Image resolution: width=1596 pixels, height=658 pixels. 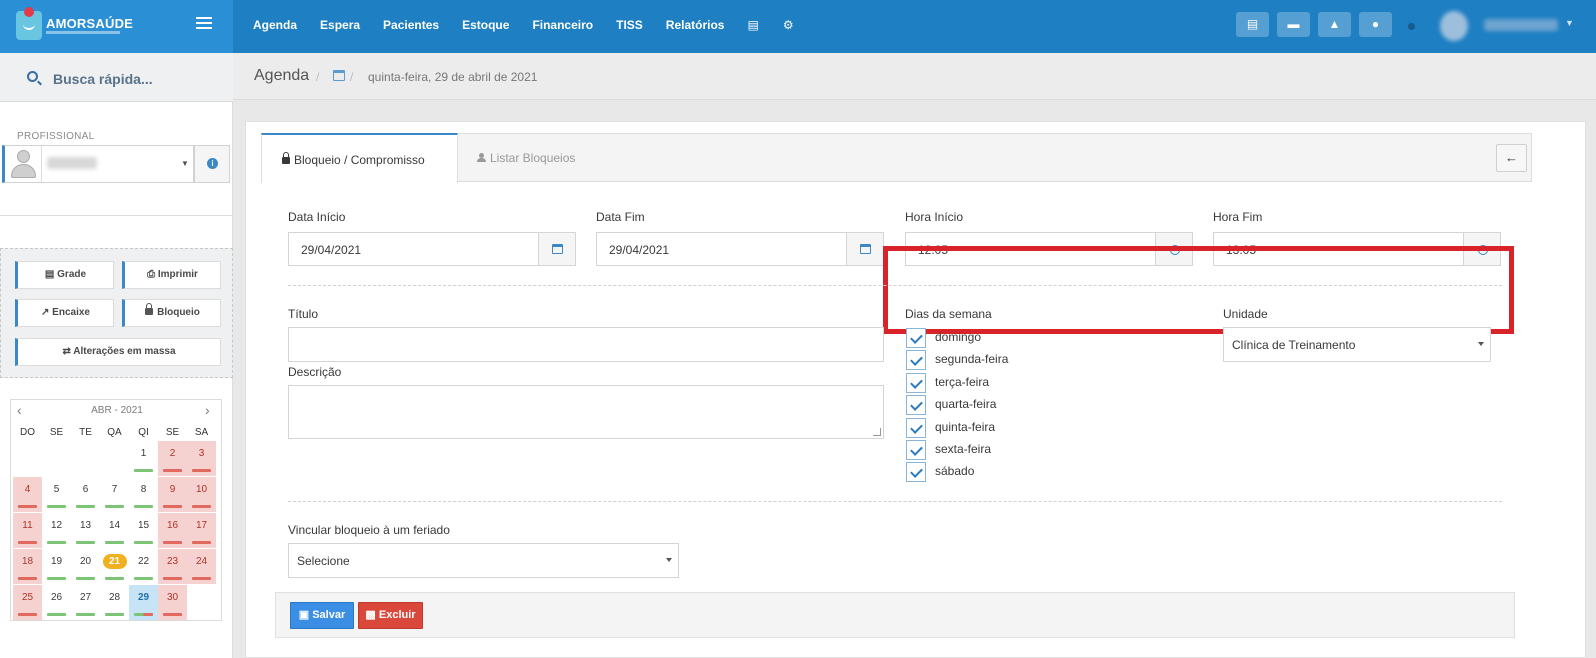 I want to click on calendar-day: 28, so click(x=114, y=602).